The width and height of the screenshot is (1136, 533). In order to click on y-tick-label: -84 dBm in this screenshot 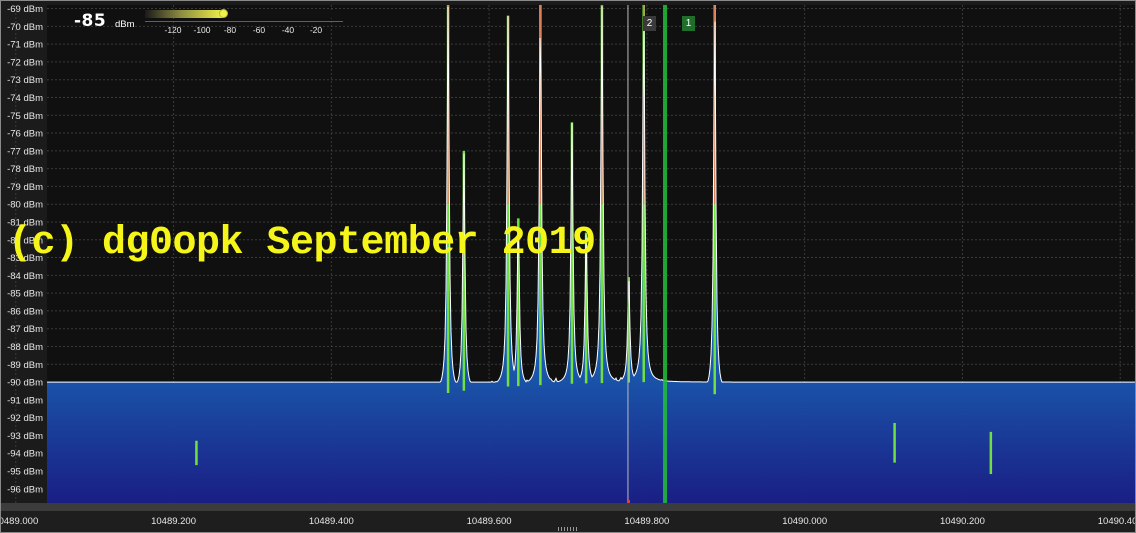, I will do `click(25, 276)`.